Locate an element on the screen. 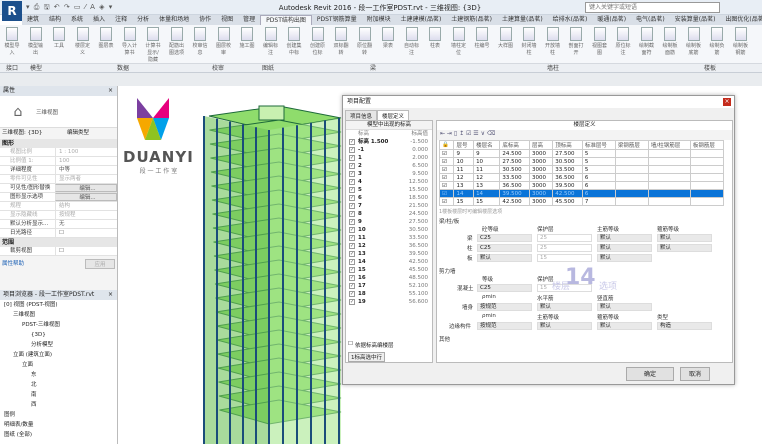  tree-item: 分析模型 is located at coordinates (60, 345).